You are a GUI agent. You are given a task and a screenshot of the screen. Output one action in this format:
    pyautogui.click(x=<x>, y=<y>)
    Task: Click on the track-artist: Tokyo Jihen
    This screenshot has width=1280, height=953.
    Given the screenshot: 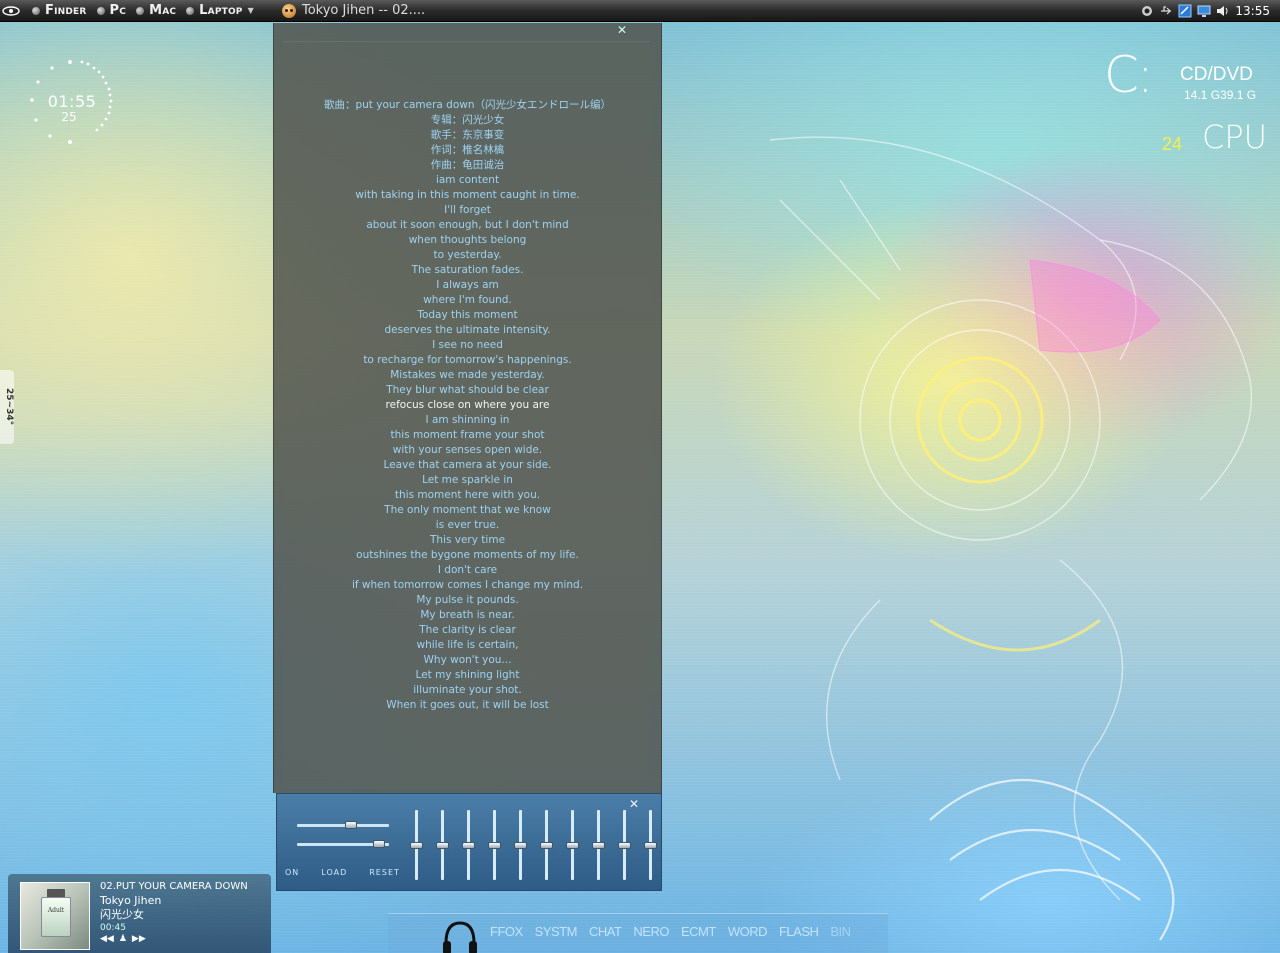 What is the action you would take?
    pyautogui.click(x=131, y=900)
    